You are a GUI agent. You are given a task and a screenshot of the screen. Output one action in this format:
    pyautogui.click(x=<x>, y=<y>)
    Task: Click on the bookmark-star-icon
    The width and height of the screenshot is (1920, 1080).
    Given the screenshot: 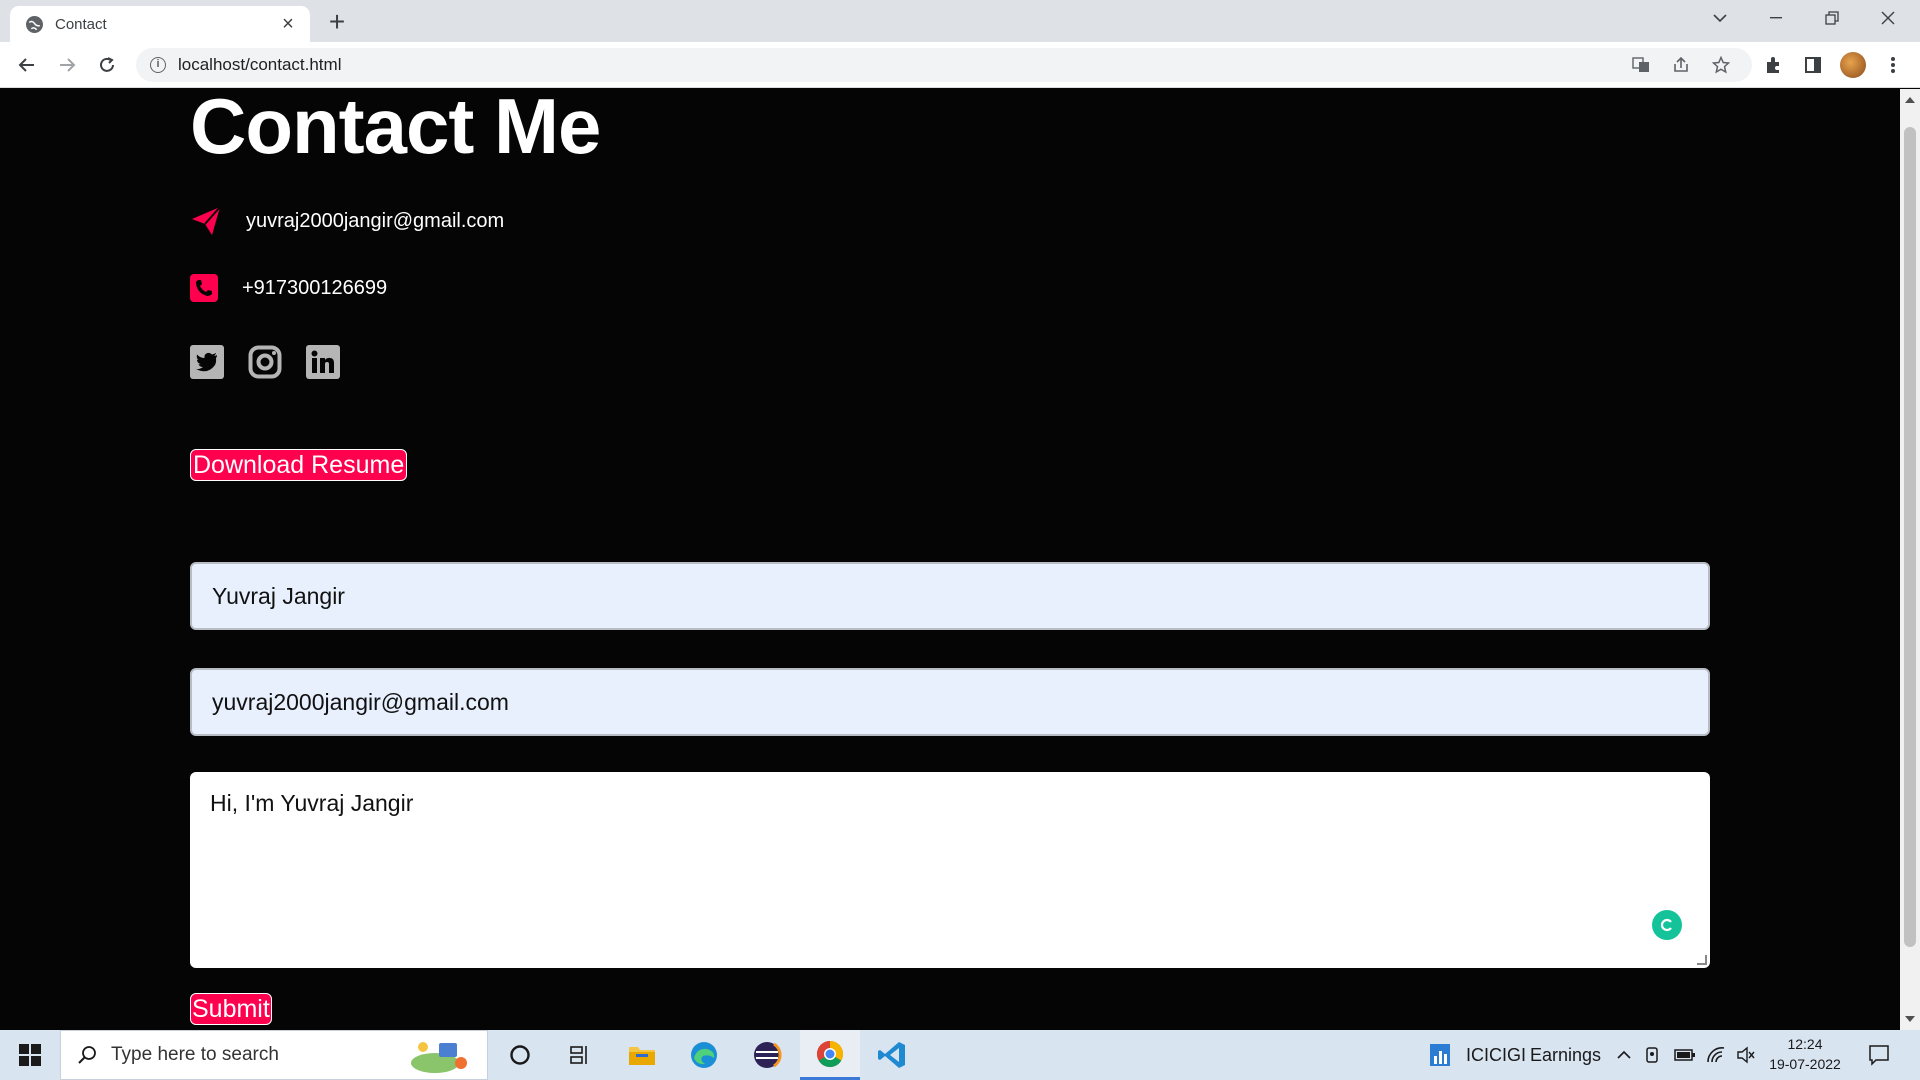 What is the action you would take?
    pyautogui.click(x=1721, y=65)
    